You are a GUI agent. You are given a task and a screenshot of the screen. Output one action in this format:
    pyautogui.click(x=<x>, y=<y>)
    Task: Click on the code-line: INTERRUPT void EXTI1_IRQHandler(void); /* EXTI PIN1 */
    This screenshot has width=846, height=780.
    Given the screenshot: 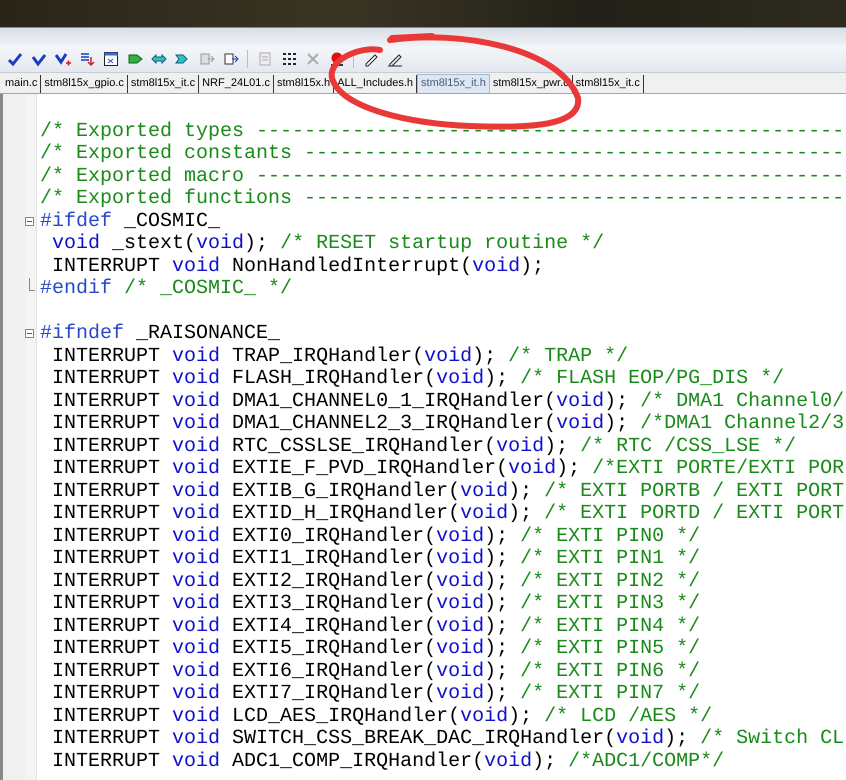 What is the action you would take?
    pyautogui.click(x=375, y=559)
    